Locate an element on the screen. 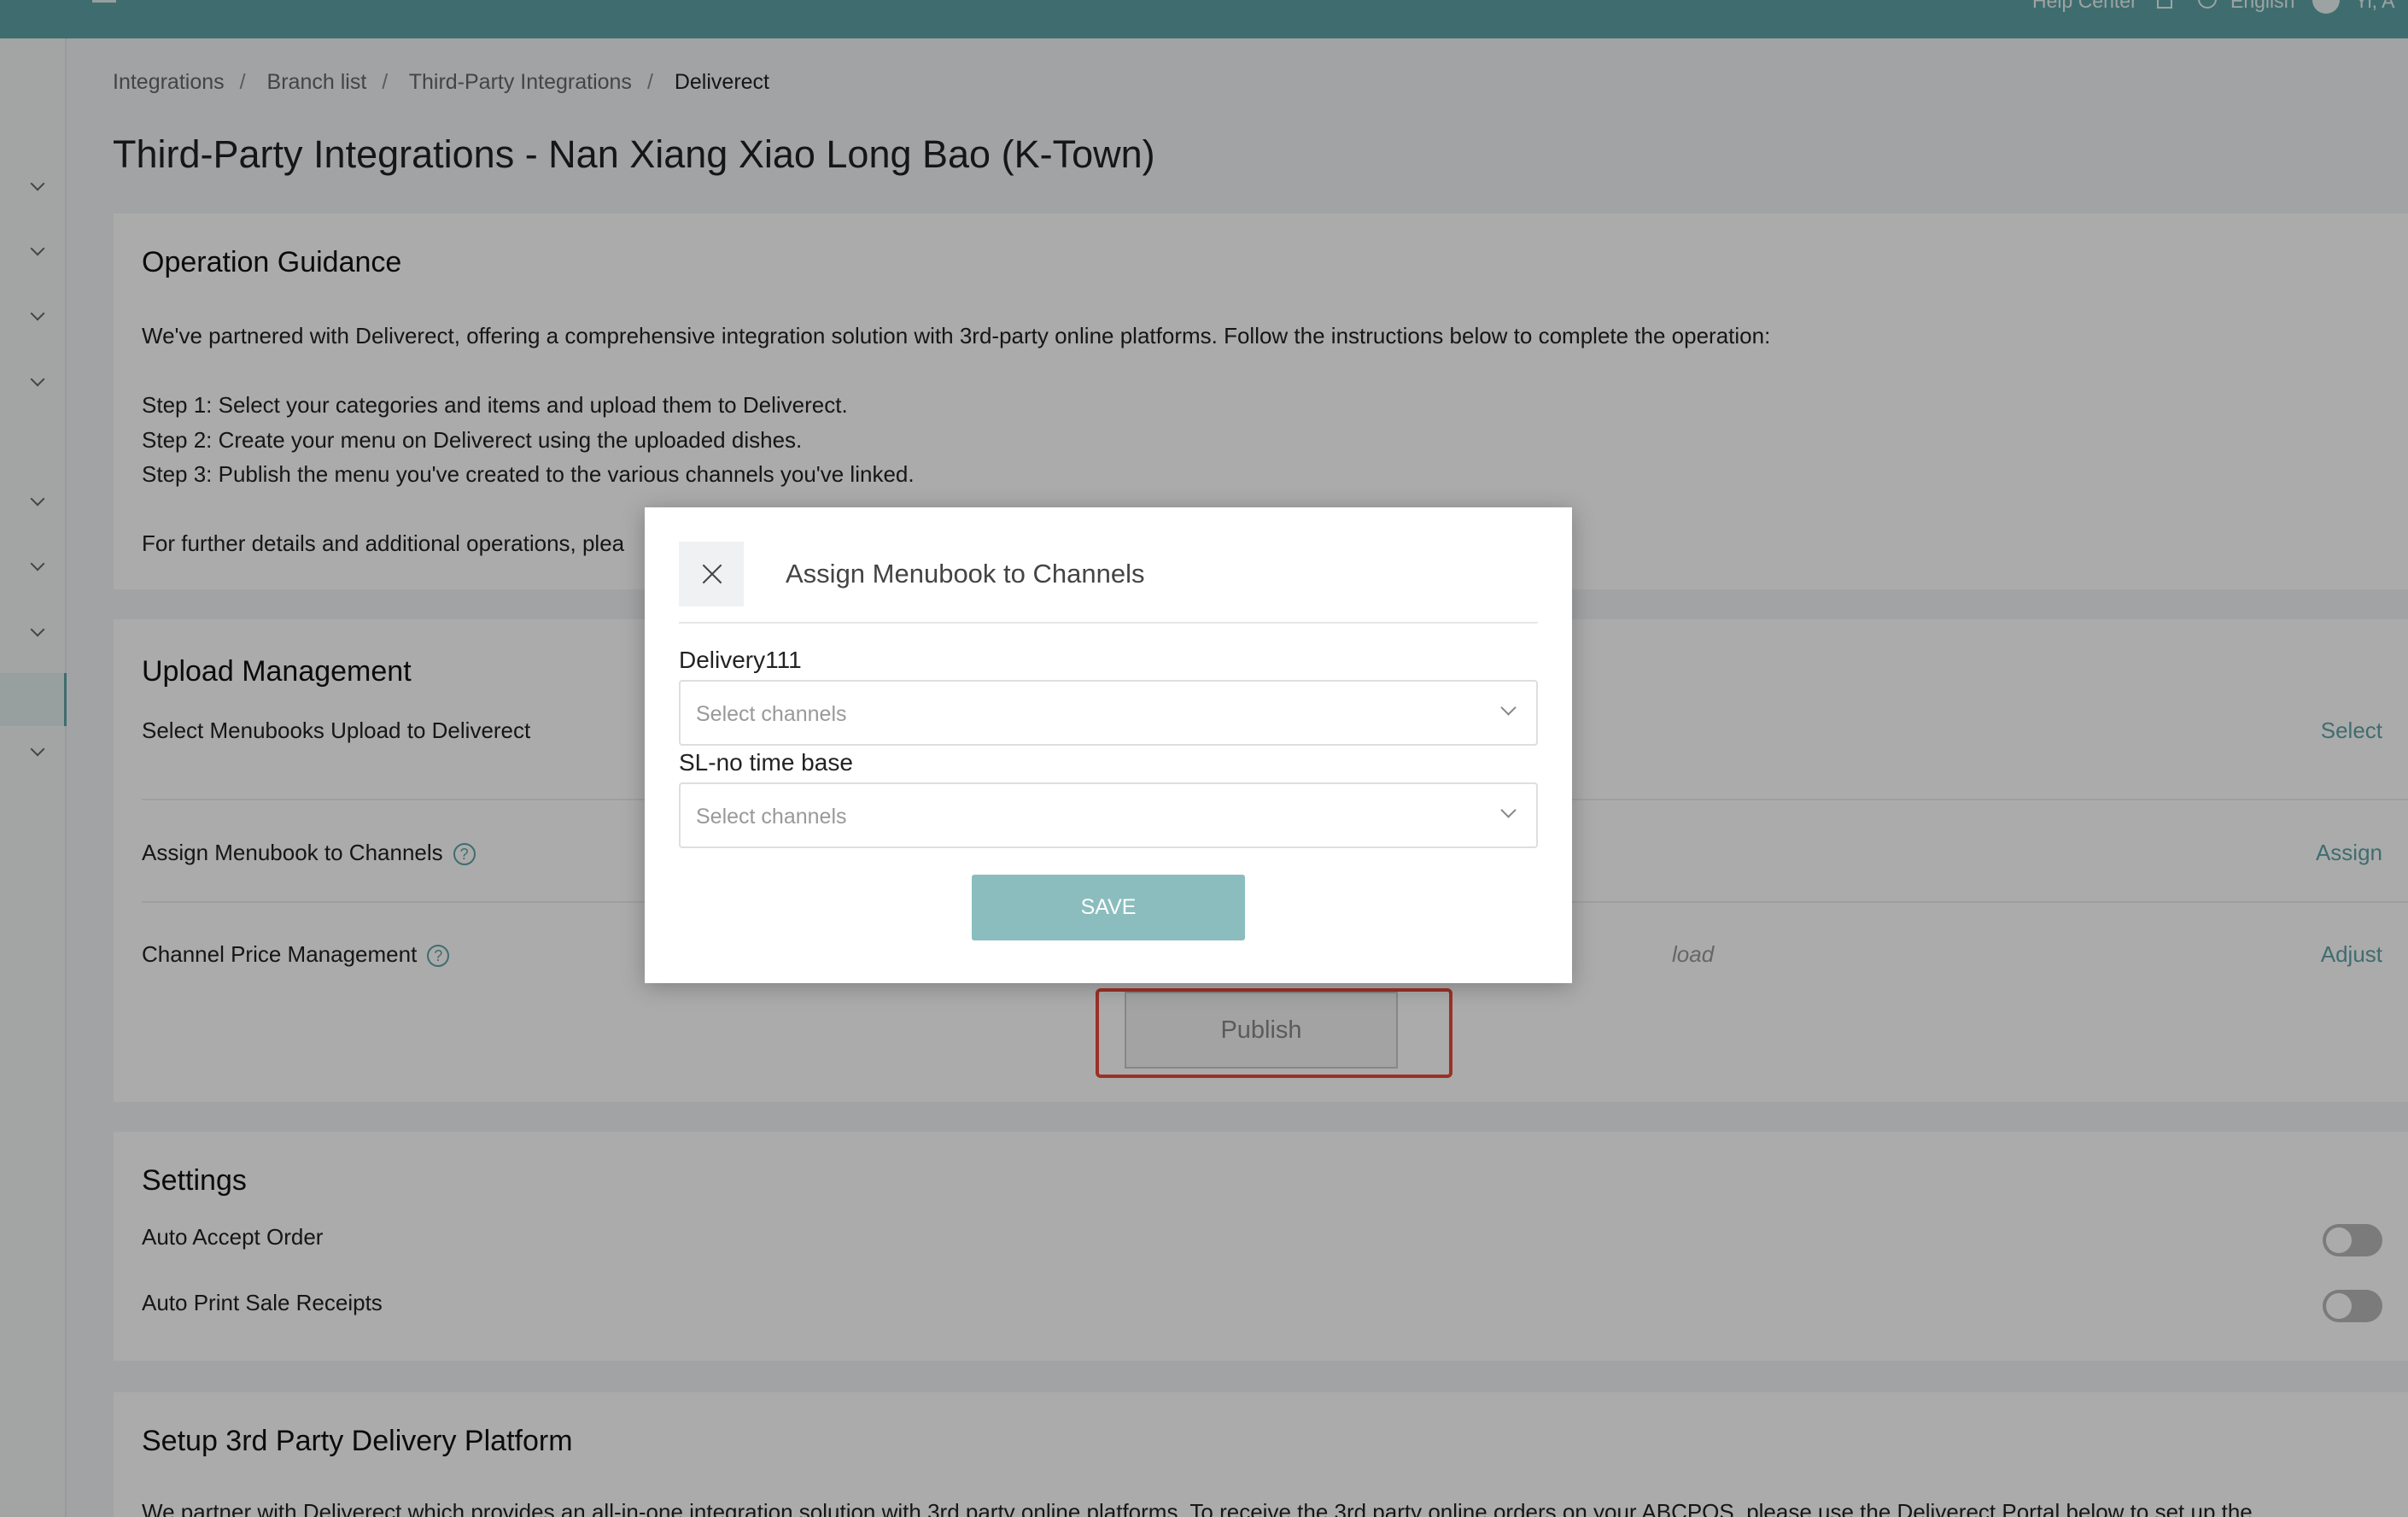 The height and width of the screenshot is (1517, 2408). sl-no-time-base-label: SL-no time base is located at coordinates (766, 762).